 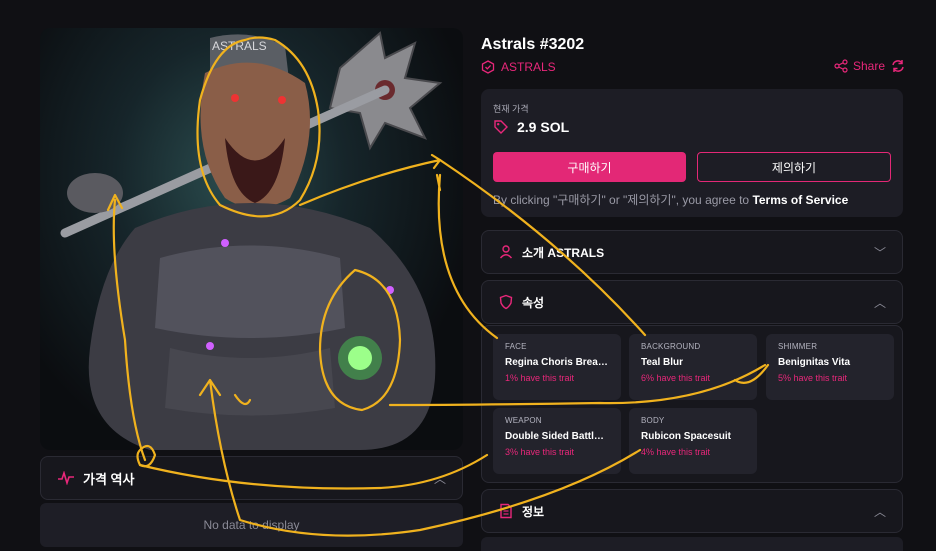 I want to click on price-value: 2.9 SOL, so click(x=543, y=127).